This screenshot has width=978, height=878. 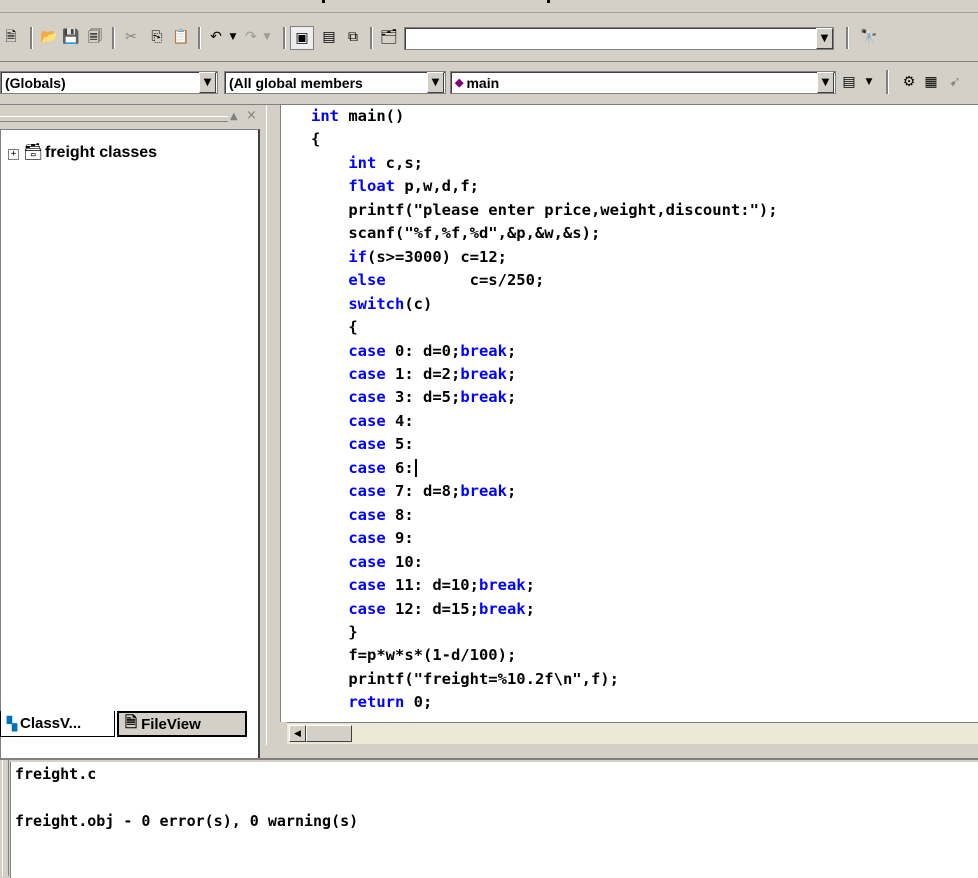 I want to click on members-dropdown-icon: ▼, so click(x=435, y=82).